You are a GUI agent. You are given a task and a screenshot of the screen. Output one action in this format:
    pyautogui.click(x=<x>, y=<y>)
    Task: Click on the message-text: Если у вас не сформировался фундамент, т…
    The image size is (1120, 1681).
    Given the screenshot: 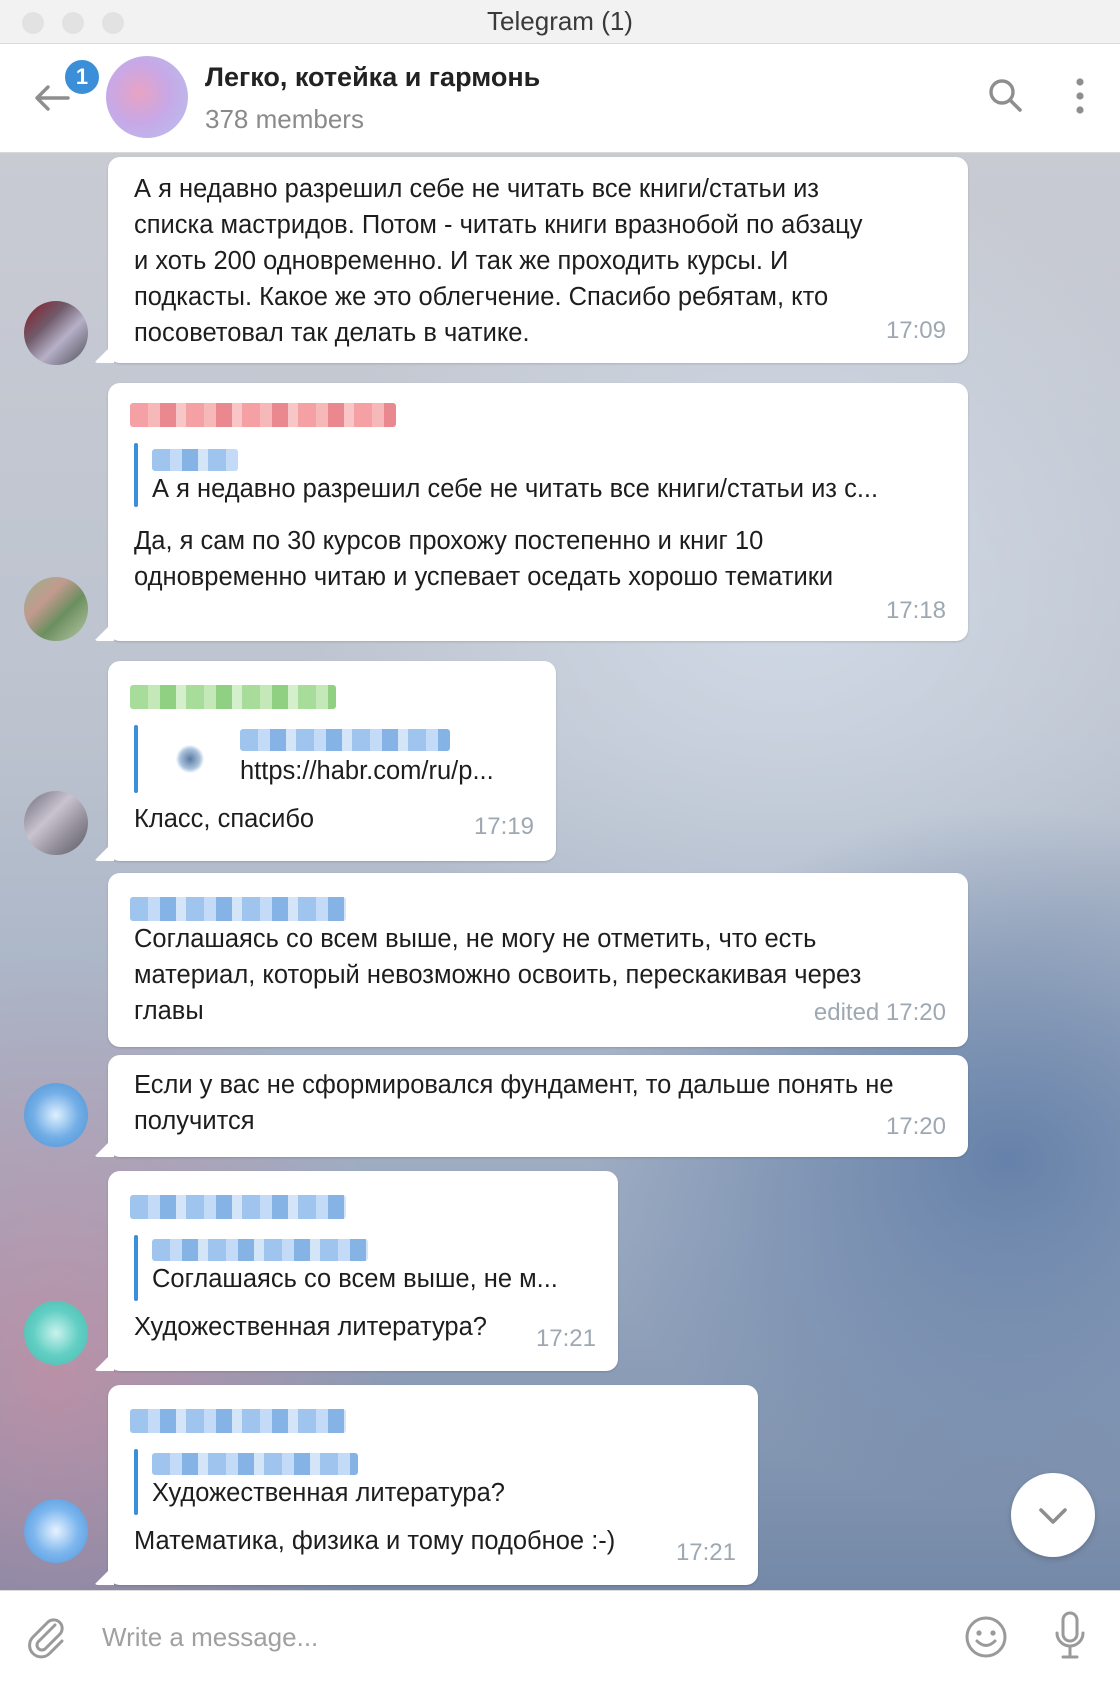 What is the action you would take?
    pyautogui.click(x=514, y=1103)
    